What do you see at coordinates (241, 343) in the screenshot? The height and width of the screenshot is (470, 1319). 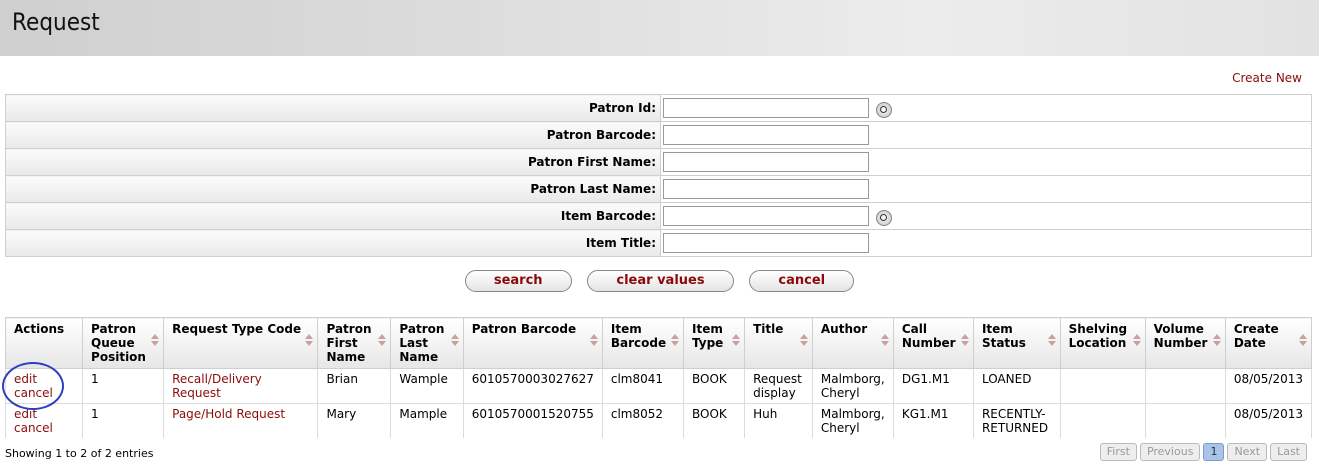 I see `col-request-type-code: Request Type Code` at bounding box center [241, 343].